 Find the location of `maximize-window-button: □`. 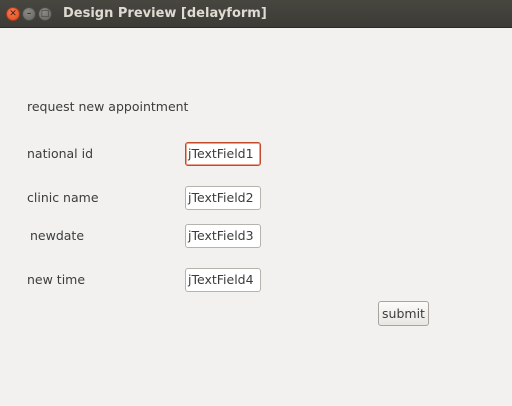

maximize-window-button: □ is located at coordinates (45, 14).